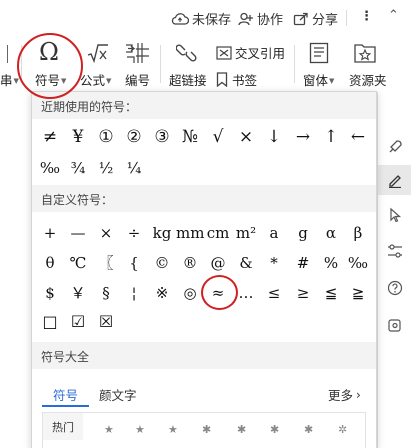 This screenshot has height=448, width=411. Describe the element at coordinates (162, 293) in the screenshot. I see `symbol-cell: ※` at that location.